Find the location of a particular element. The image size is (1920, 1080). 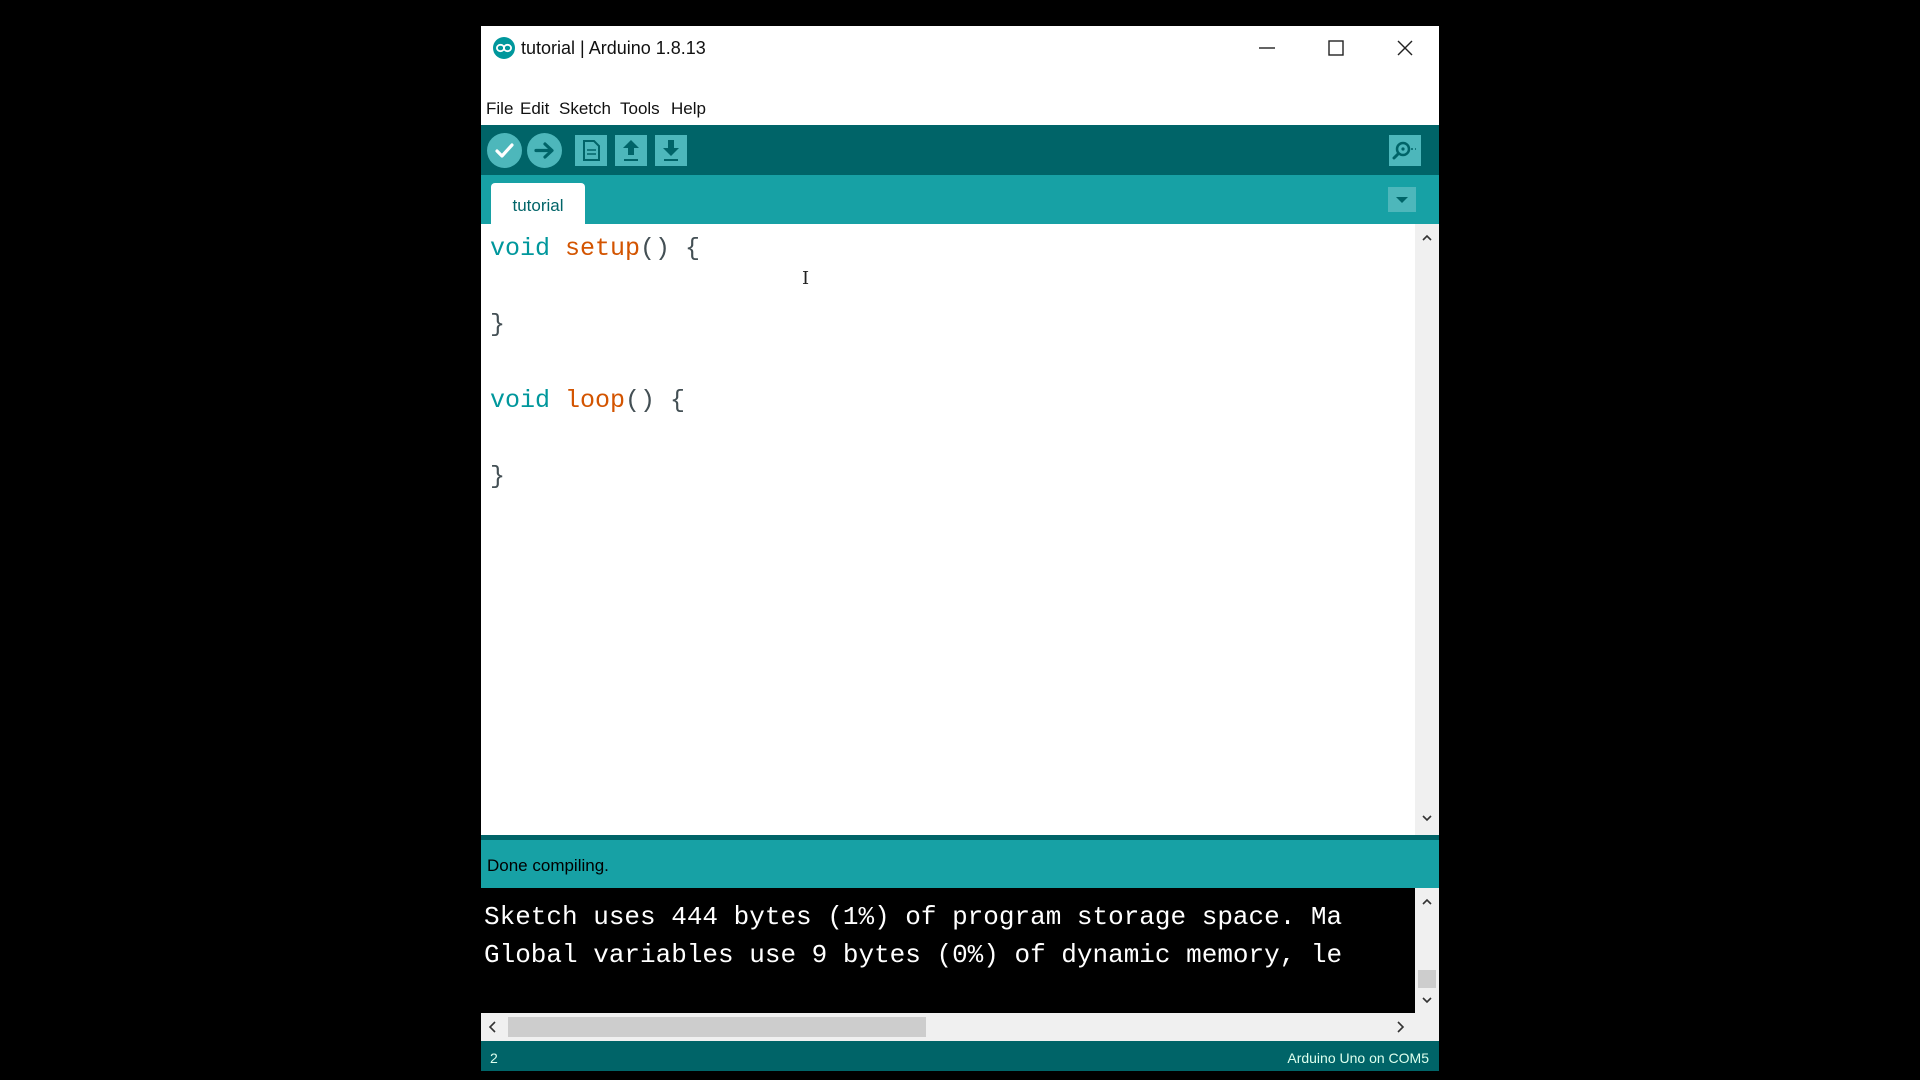

verify-button is located at coordinates (504, 150).